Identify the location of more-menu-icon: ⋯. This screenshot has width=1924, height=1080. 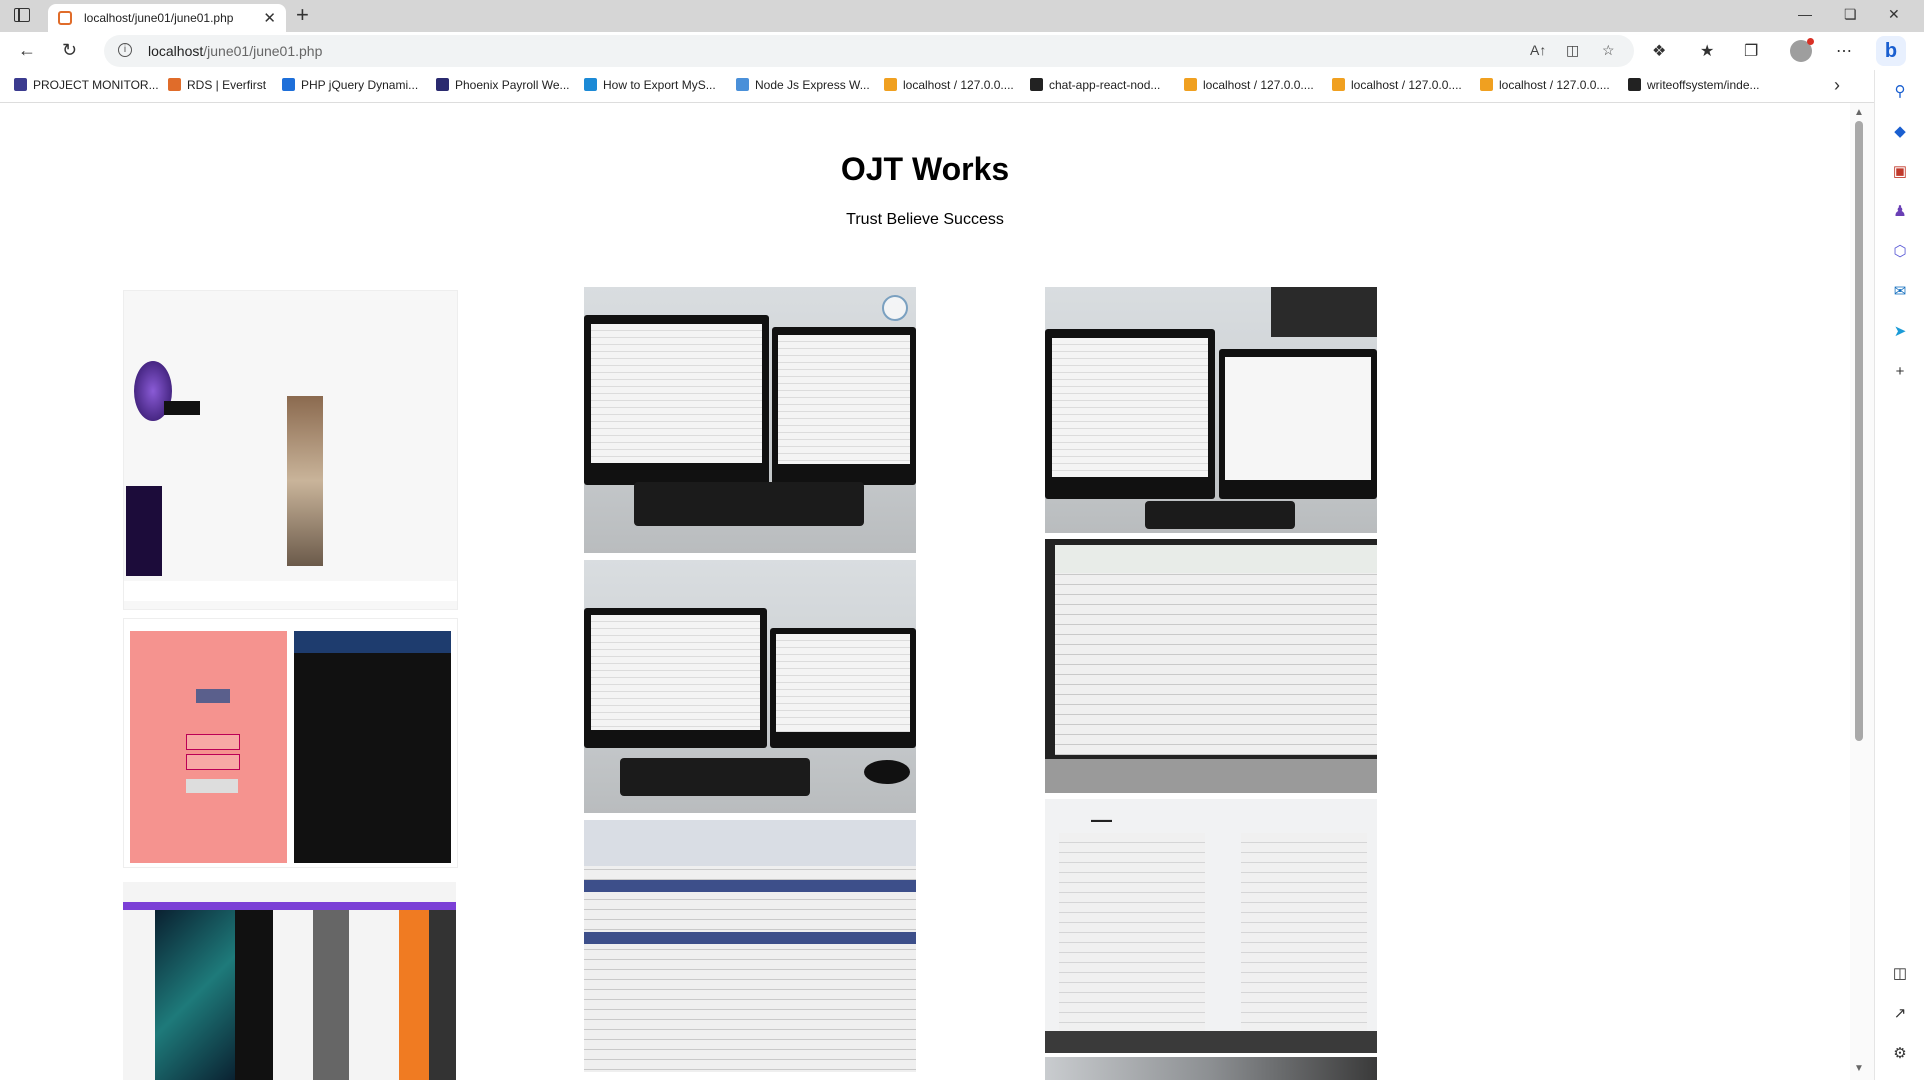
(1844, 51).